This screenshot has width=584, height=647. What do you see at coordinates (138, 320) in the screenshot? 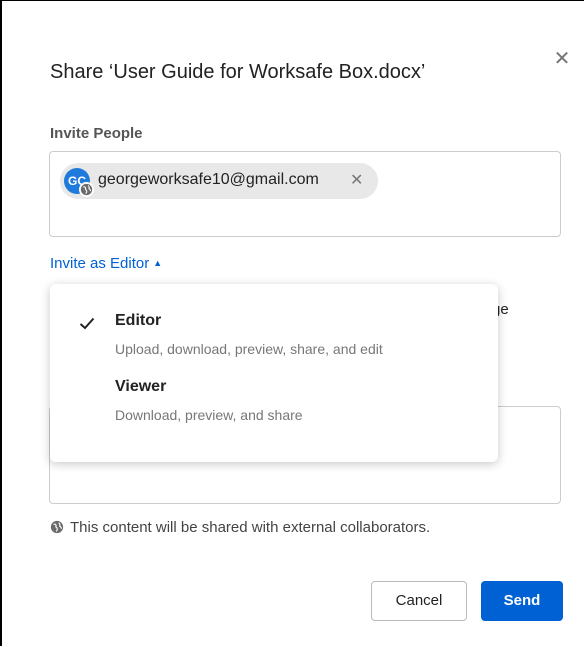
I see `role-option-label: Editor` at bounding box center [138, 320].